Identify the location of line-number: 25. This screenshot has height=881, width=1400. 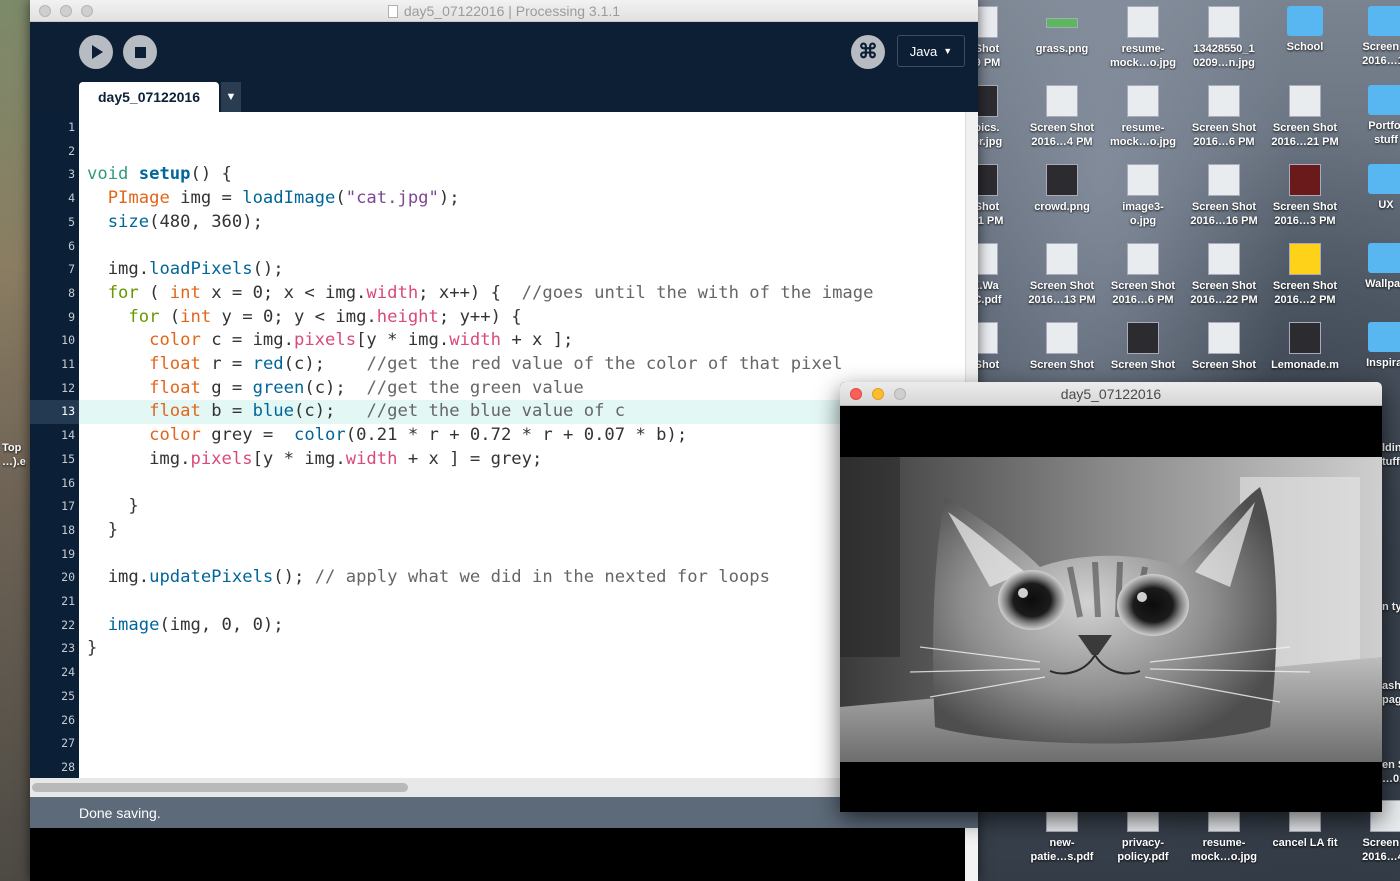
(68, 695).